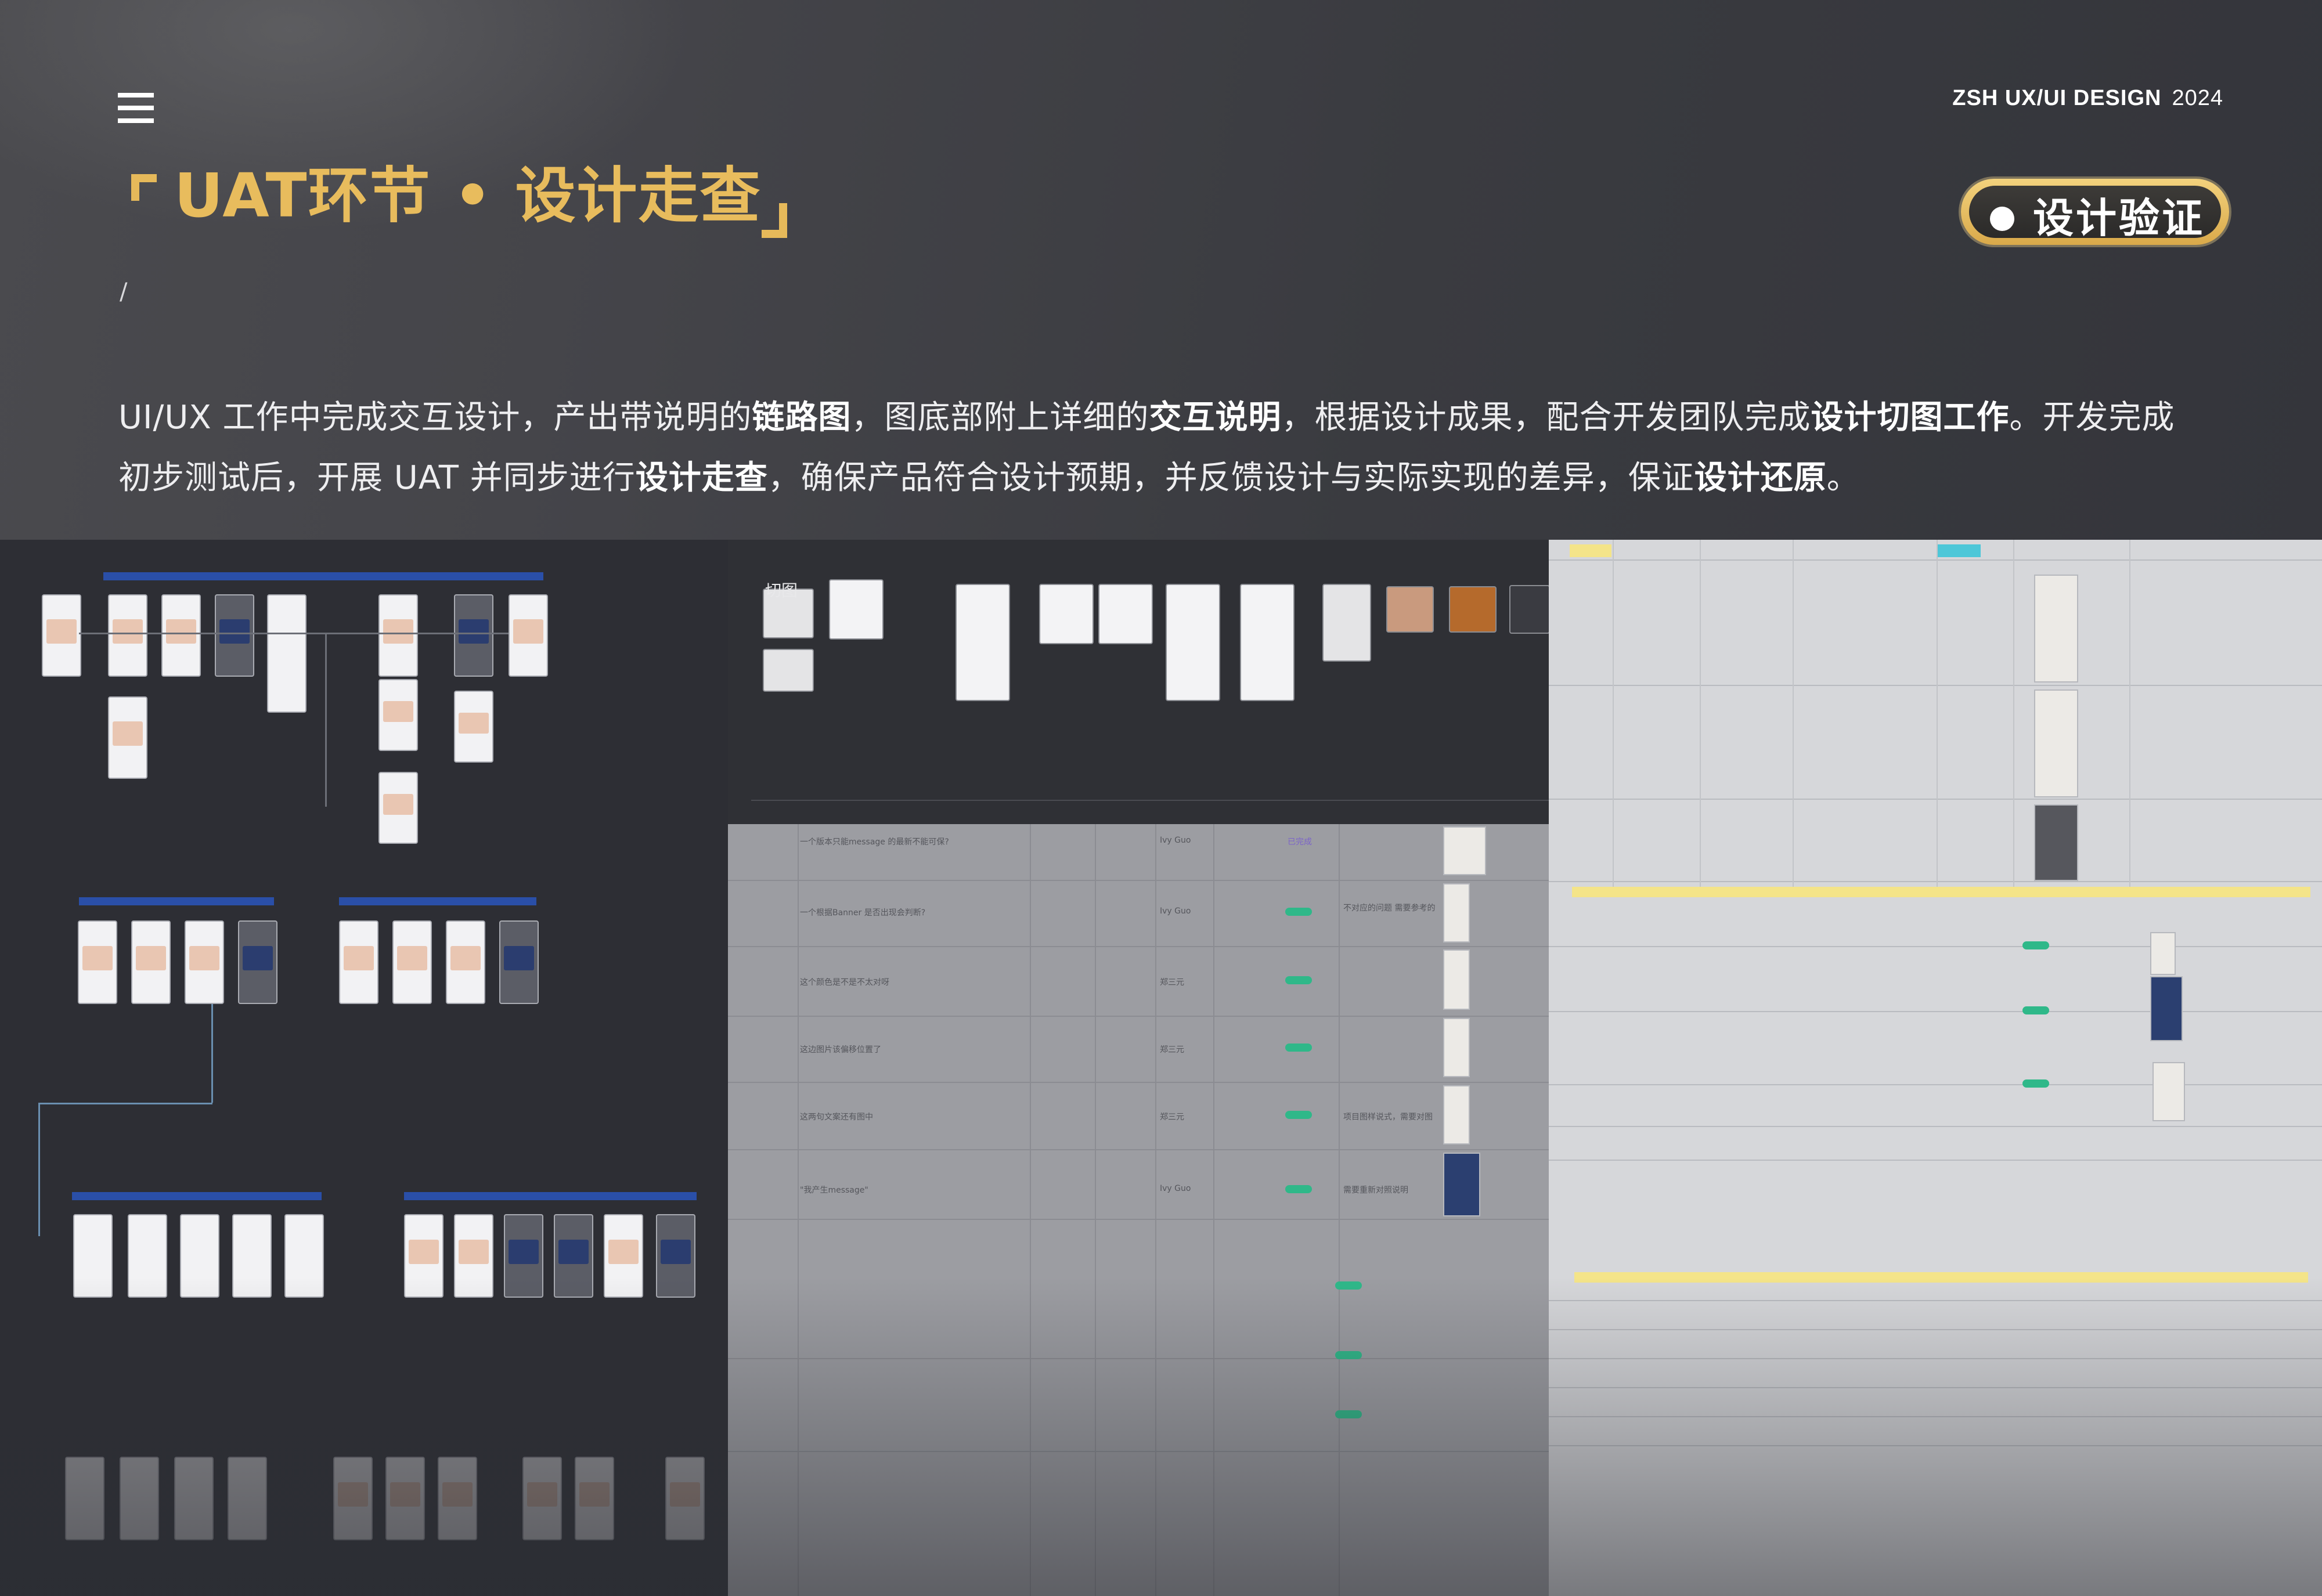 This screenshot has height=1596, width=2322. Describe the element at coordinates (844, 983) in the screenshot. I see `table-cell: 这个颜色是不是不太对呀` at that location.